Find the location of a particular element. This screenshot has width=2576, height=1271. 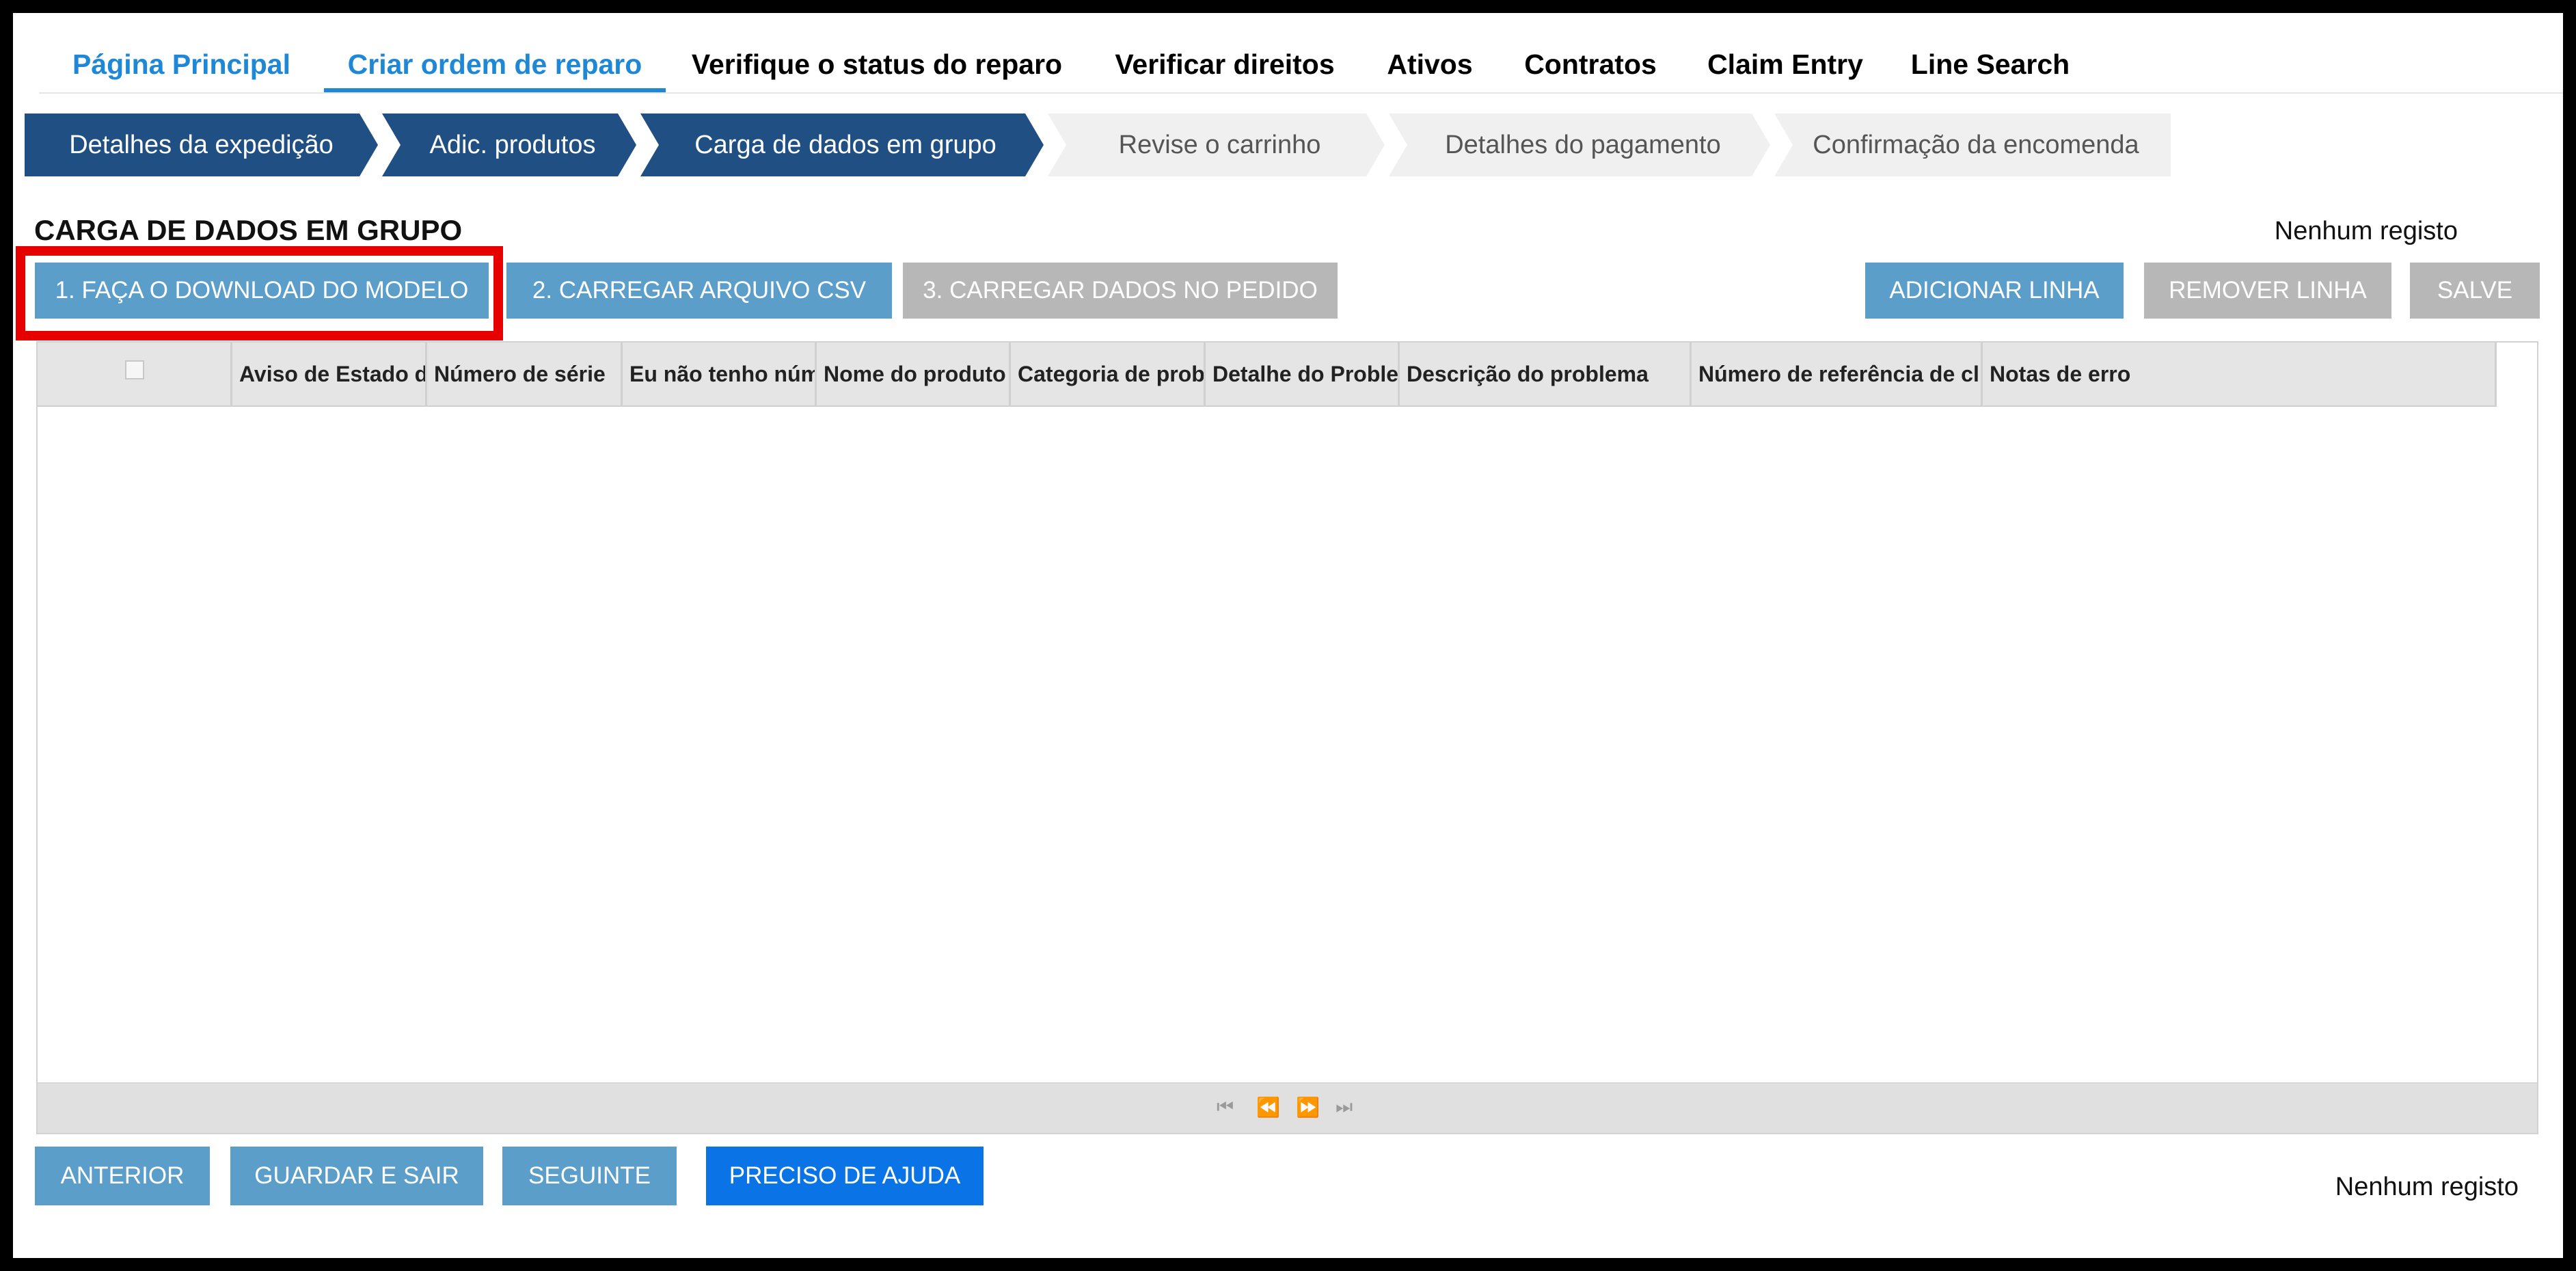

upload-csv-button: 2. CARREGAR ARQUIVO CSV is located at coordinates (699, 291).